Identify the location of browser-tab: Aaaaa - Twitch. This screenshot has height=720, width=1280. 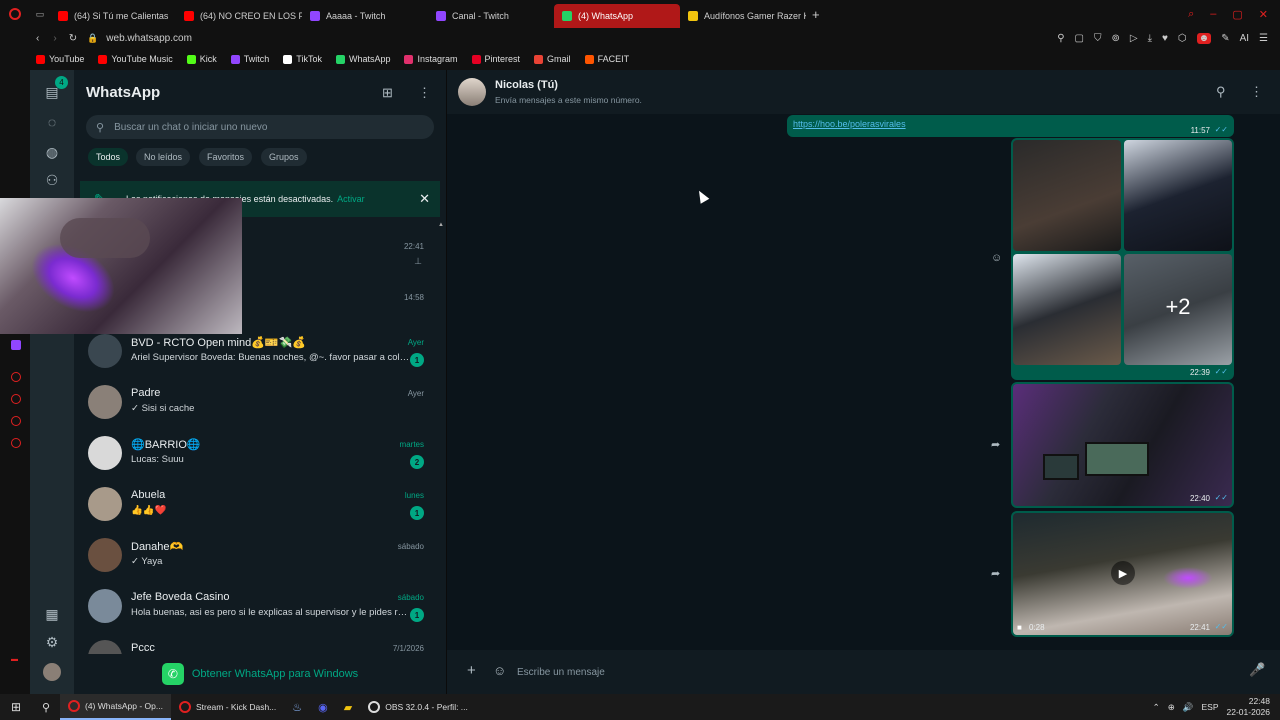
(365, 16).